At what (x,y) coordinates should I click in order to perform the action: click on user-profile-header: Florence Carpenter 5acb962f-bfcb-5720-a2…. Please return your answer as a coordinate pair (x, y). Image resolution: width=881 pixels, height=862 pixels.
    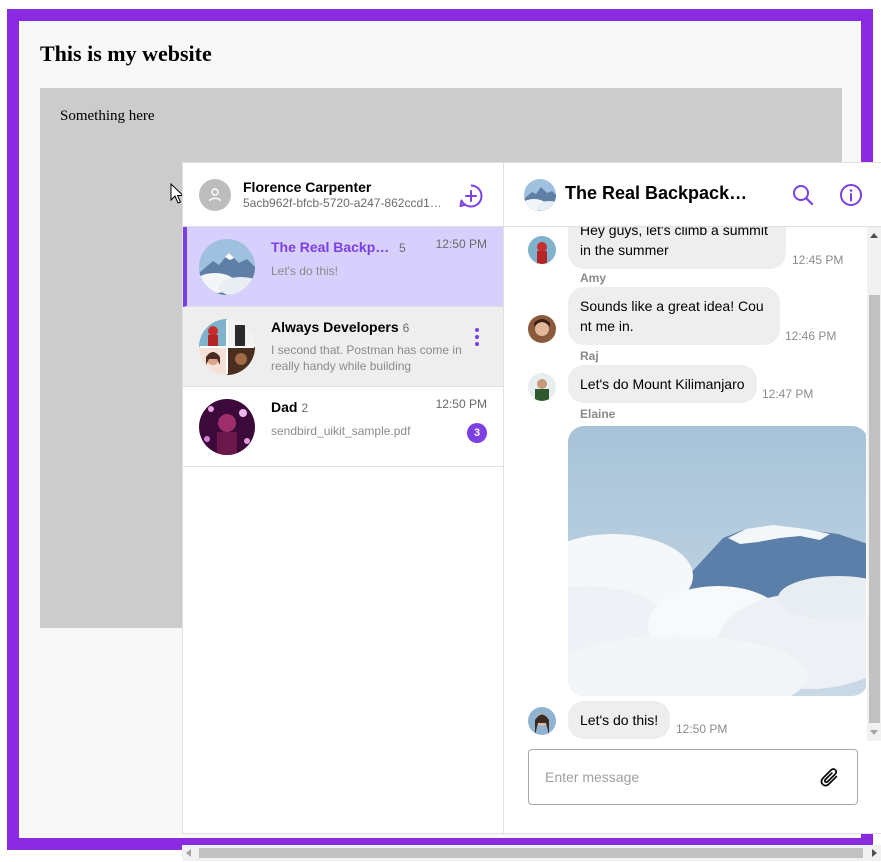
    Looking at the image, I should click on (343, 195).